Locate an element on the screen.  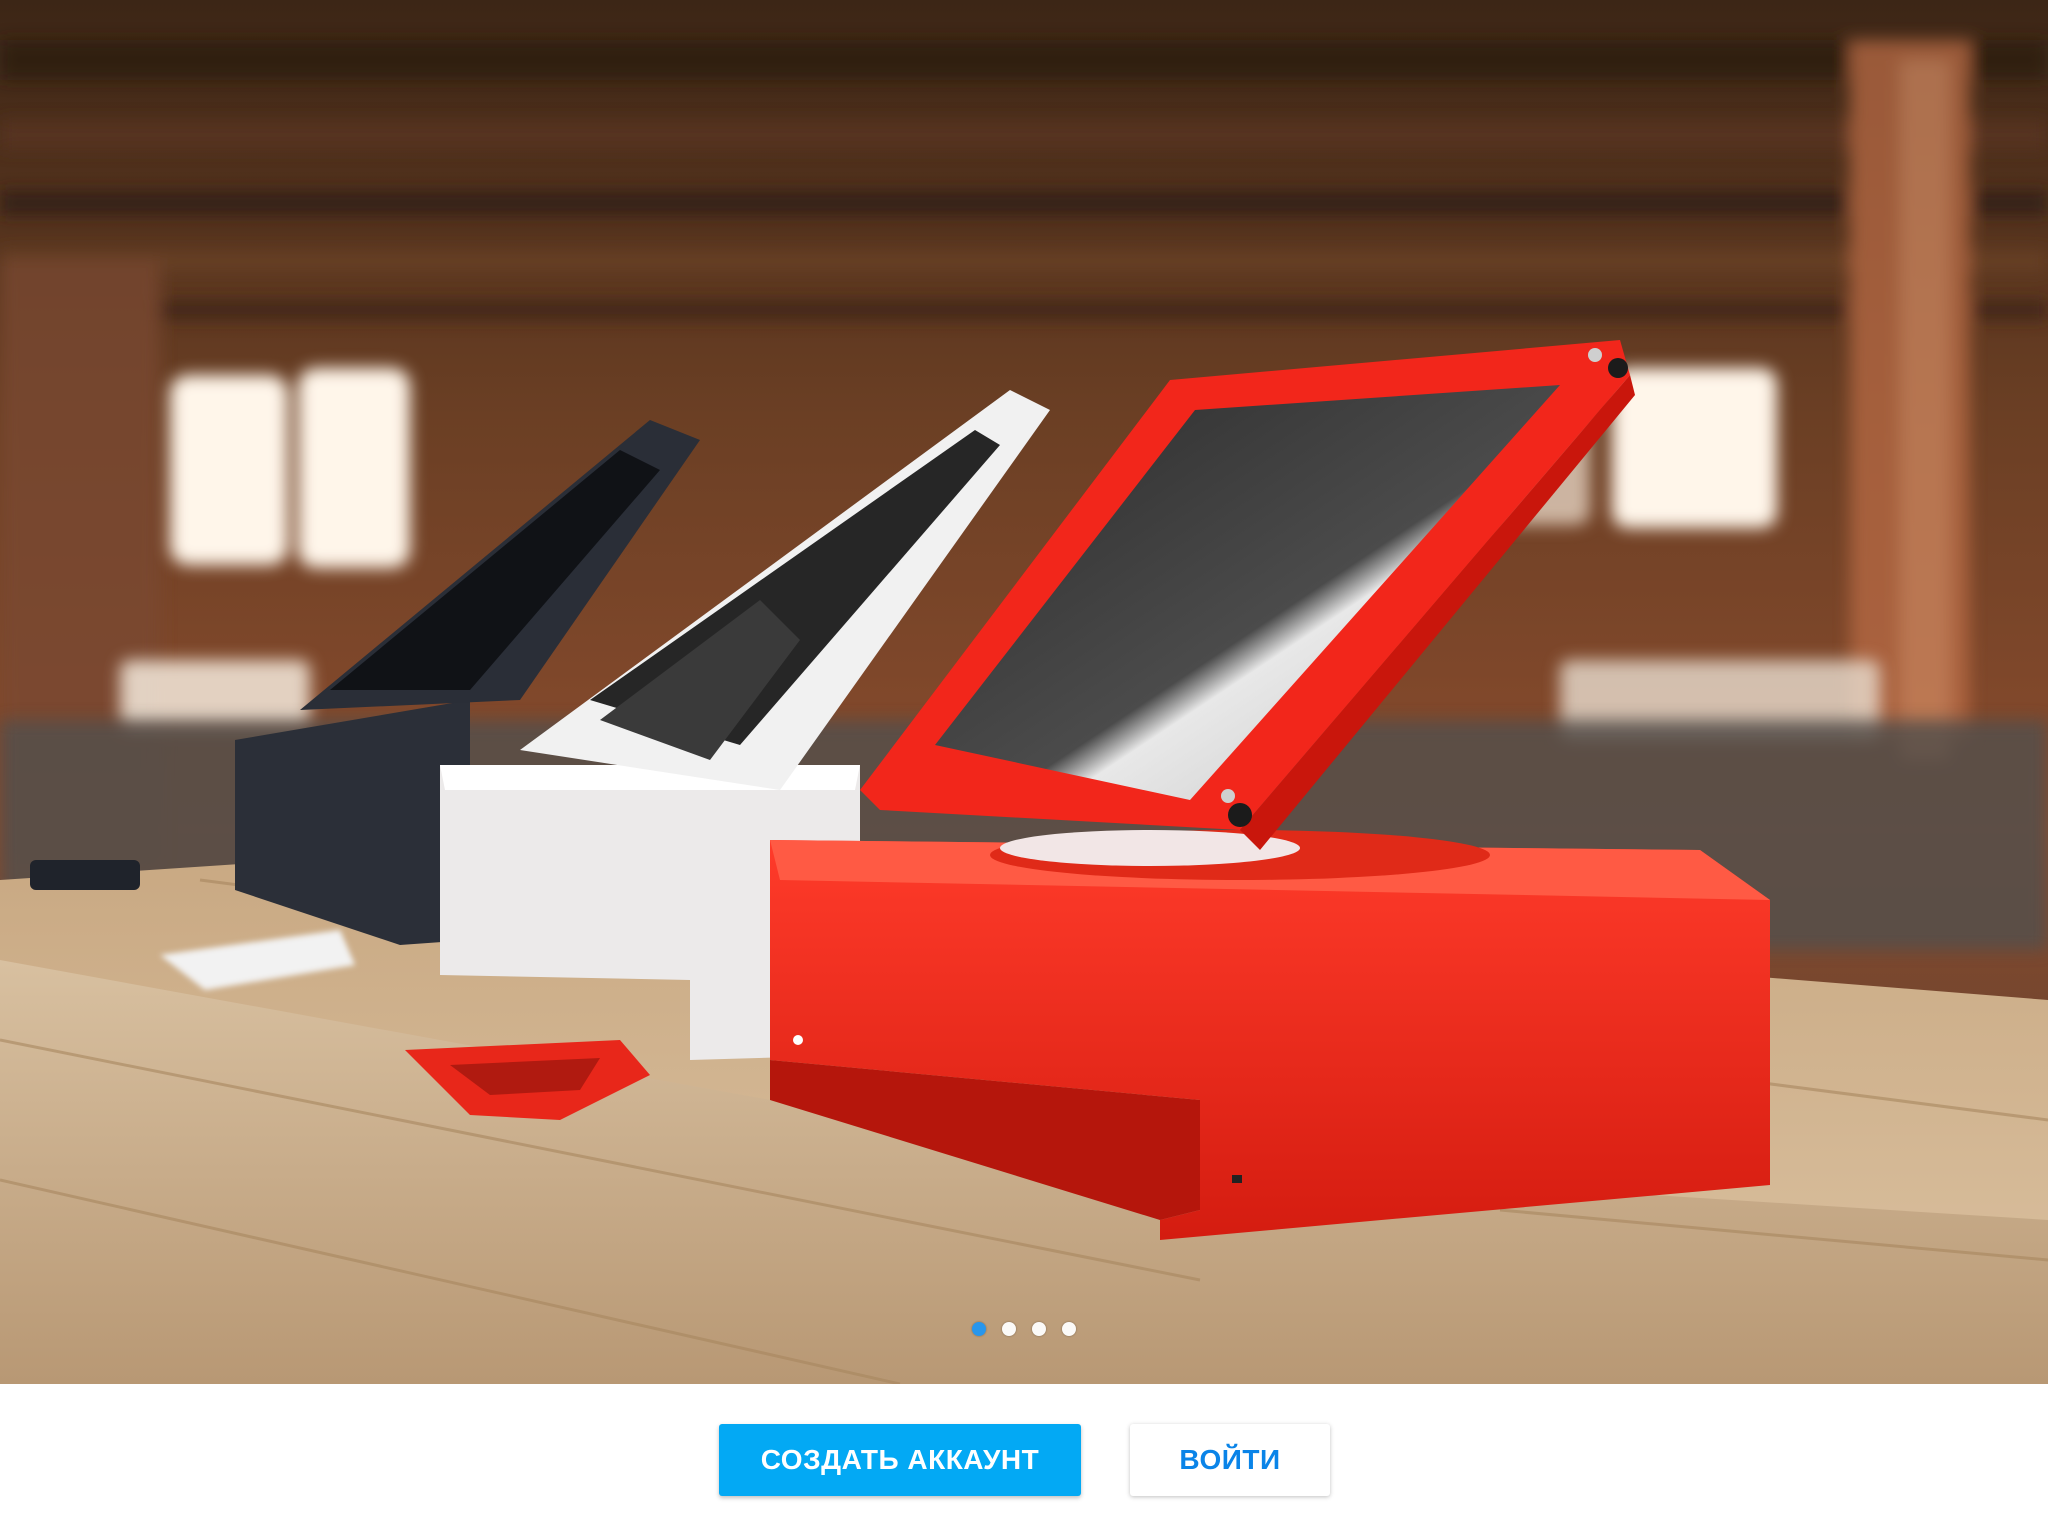
auth-actions: СОЗДАТЬ АККАУНТ ВОЙТИ is located at coordinates (1024, 1460).